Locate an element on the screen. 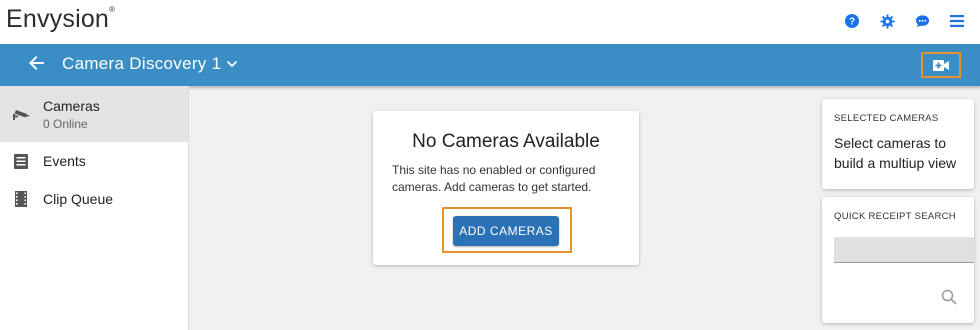  chat-icon is located at coordinates (922, 21).